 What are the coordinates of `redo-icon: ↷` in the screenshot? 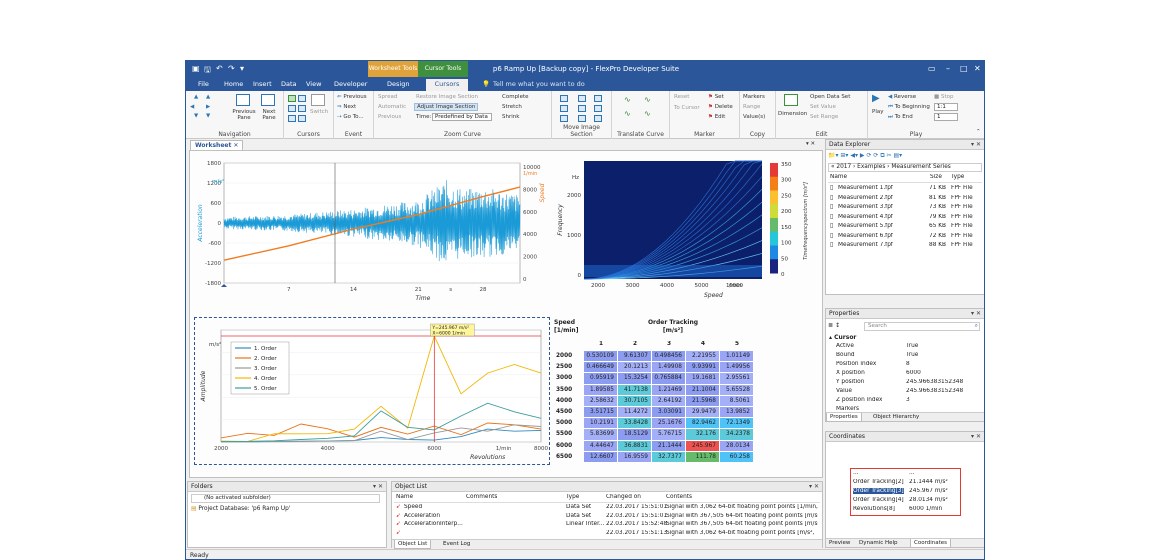 It's located at (231, 68).